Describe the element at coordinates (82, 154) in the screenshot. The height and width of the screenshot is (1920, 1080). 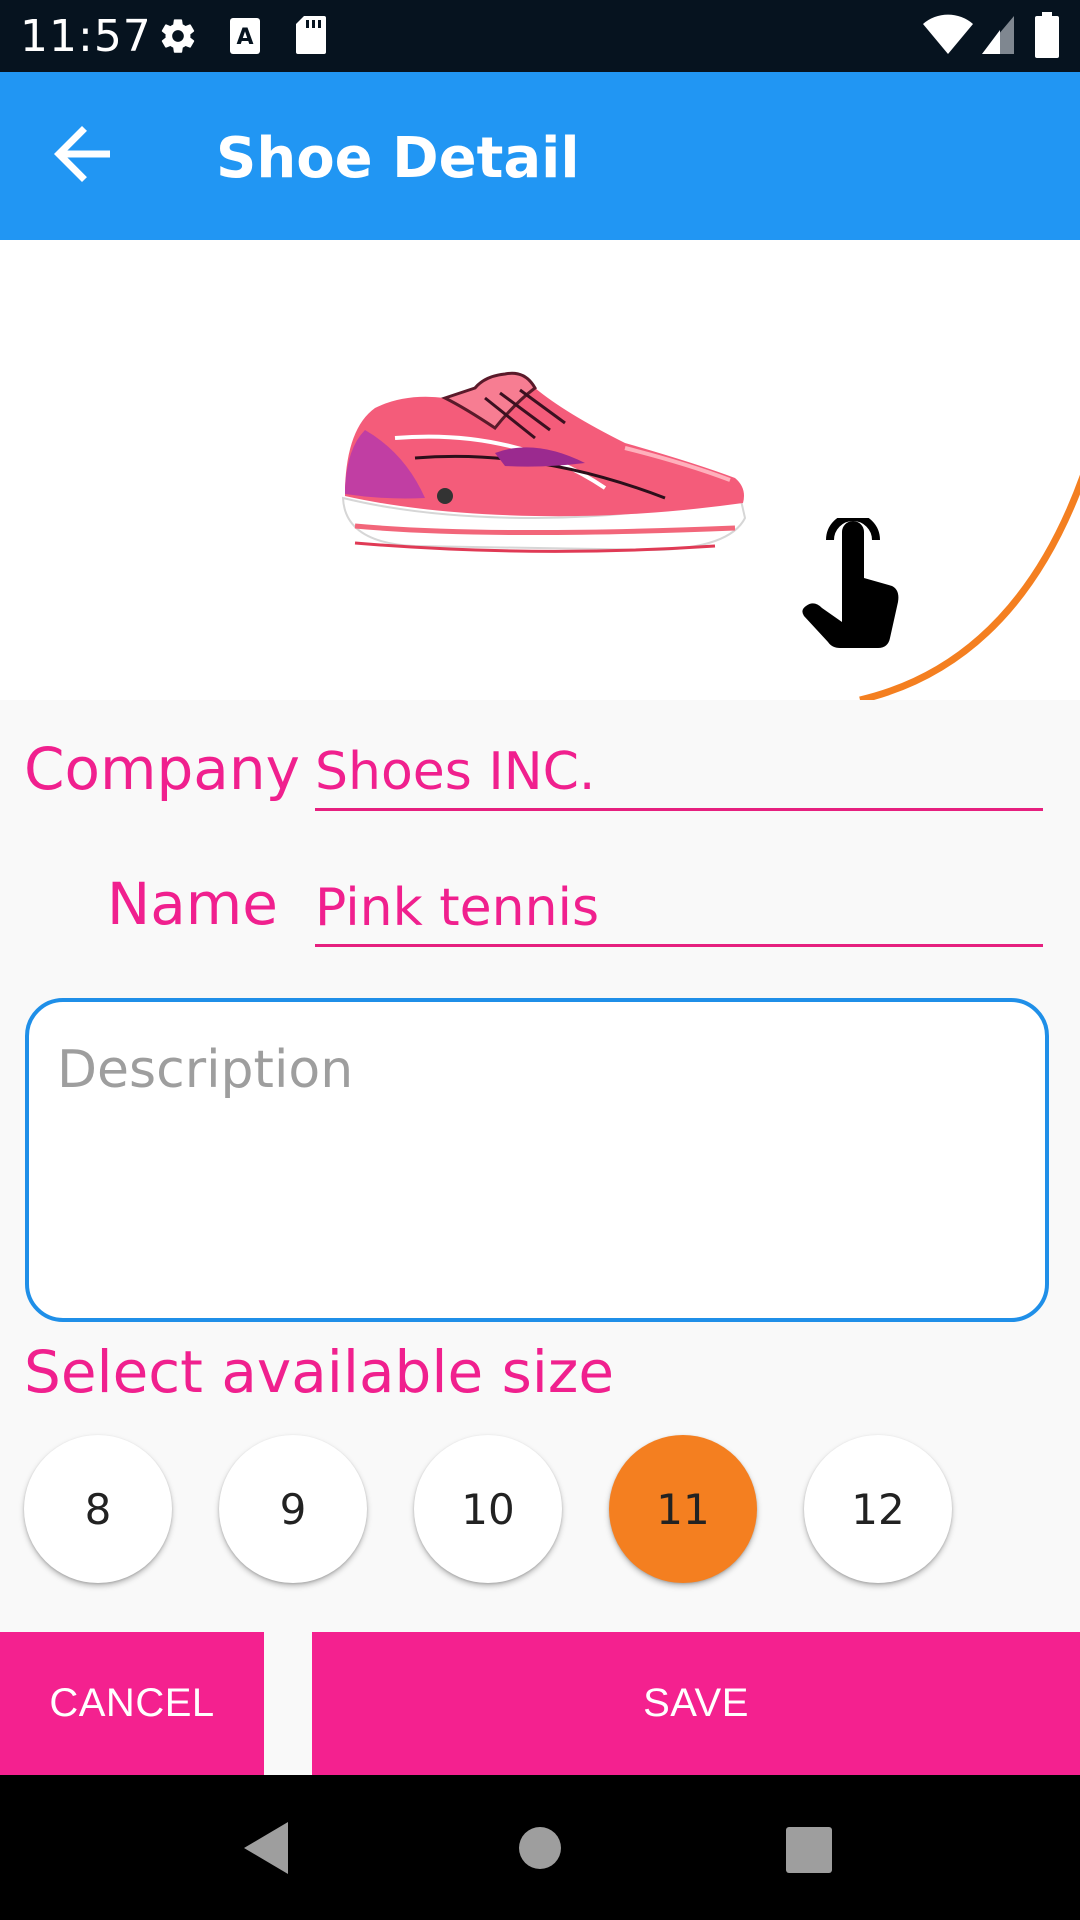
I see `arrow-back-icon` at that location.